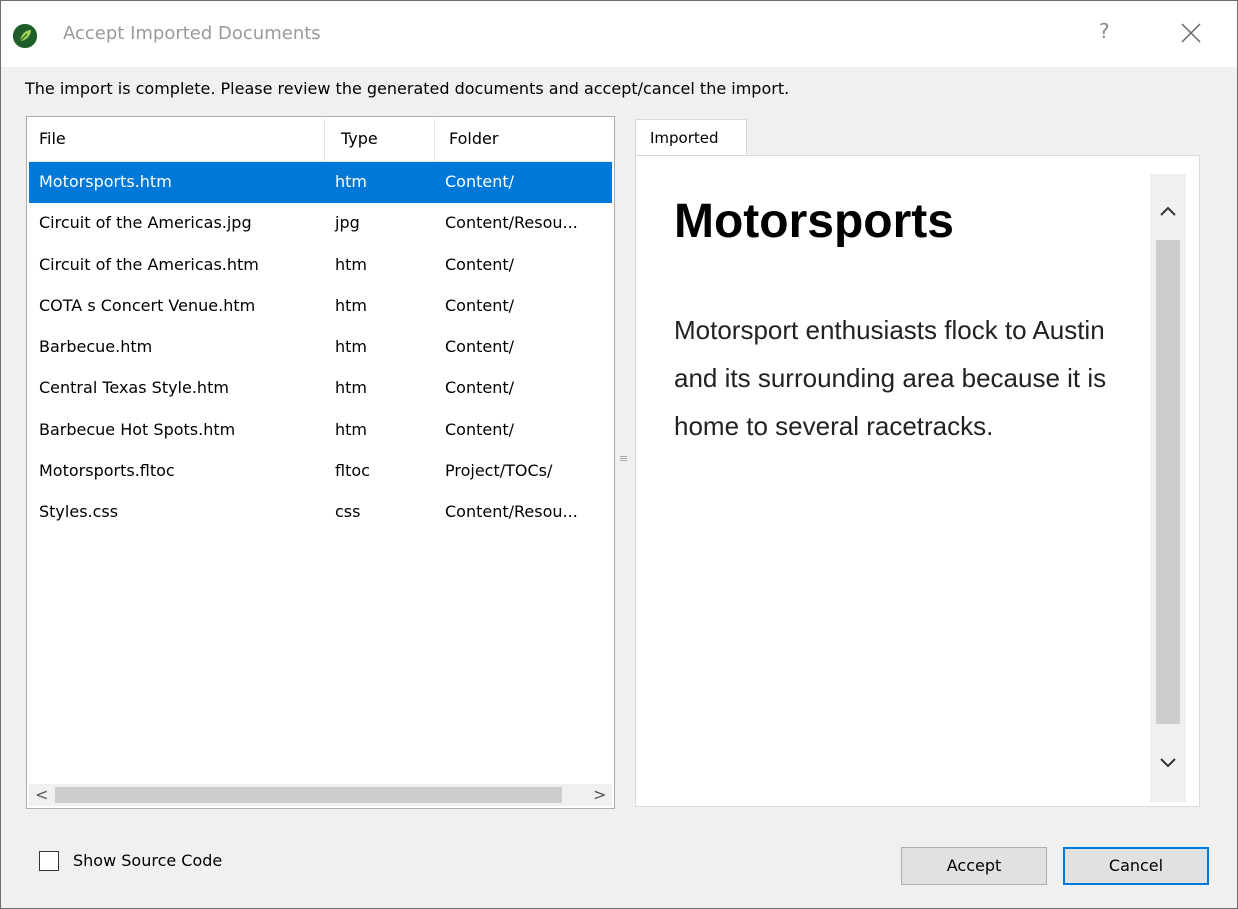  I want to click on file-folder-cell: Project/TOCs/, so click(499, 471).